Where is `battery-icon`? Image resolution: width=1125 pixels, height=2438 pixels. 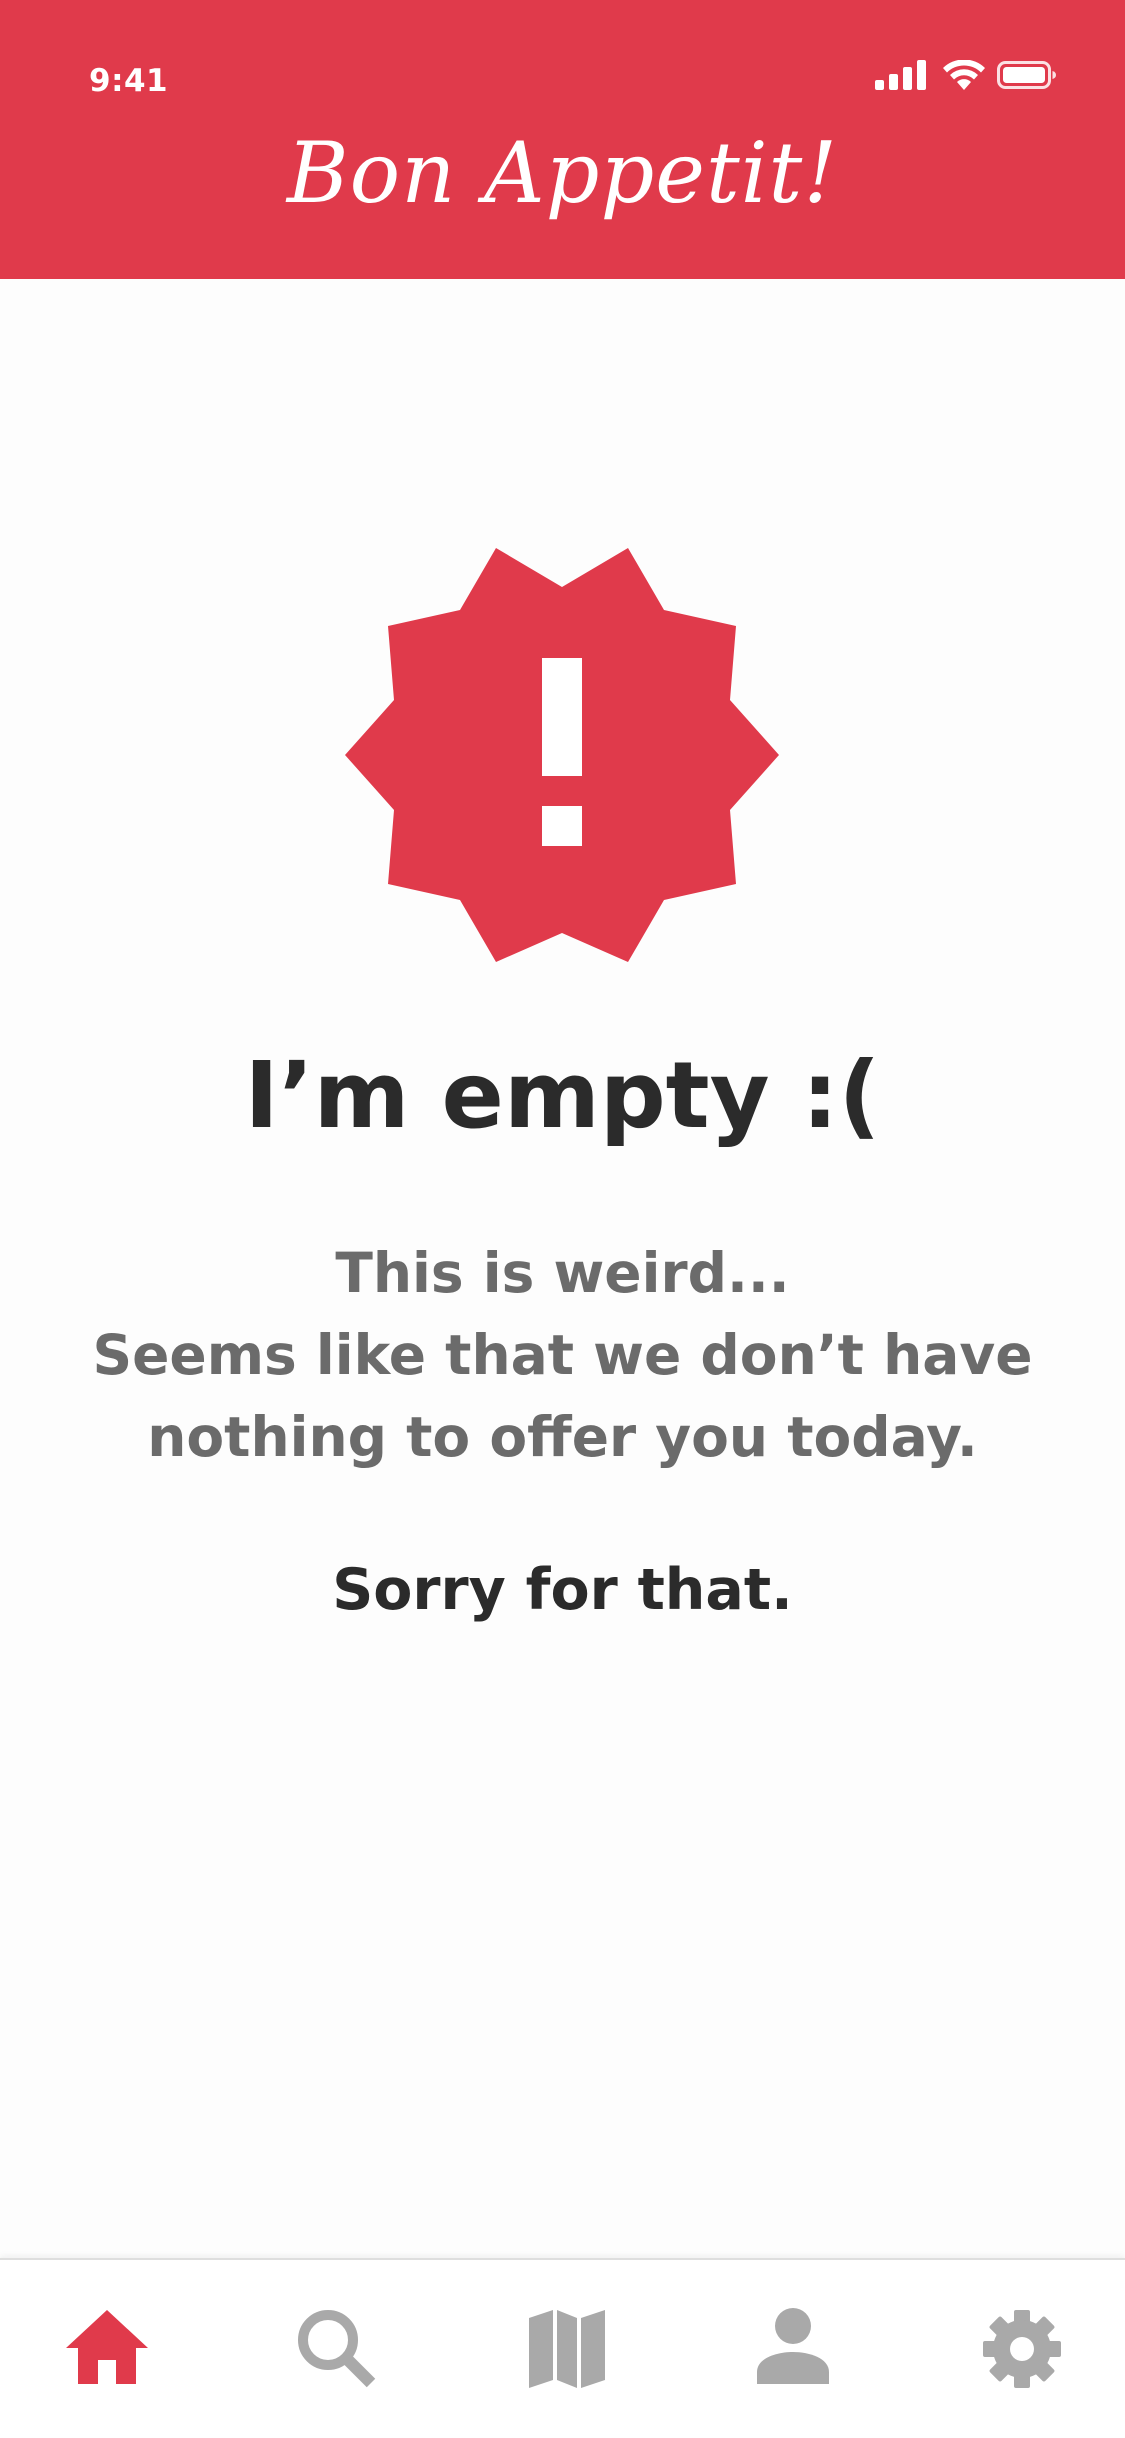 battery-icon is located at coordinates (1026, 75).